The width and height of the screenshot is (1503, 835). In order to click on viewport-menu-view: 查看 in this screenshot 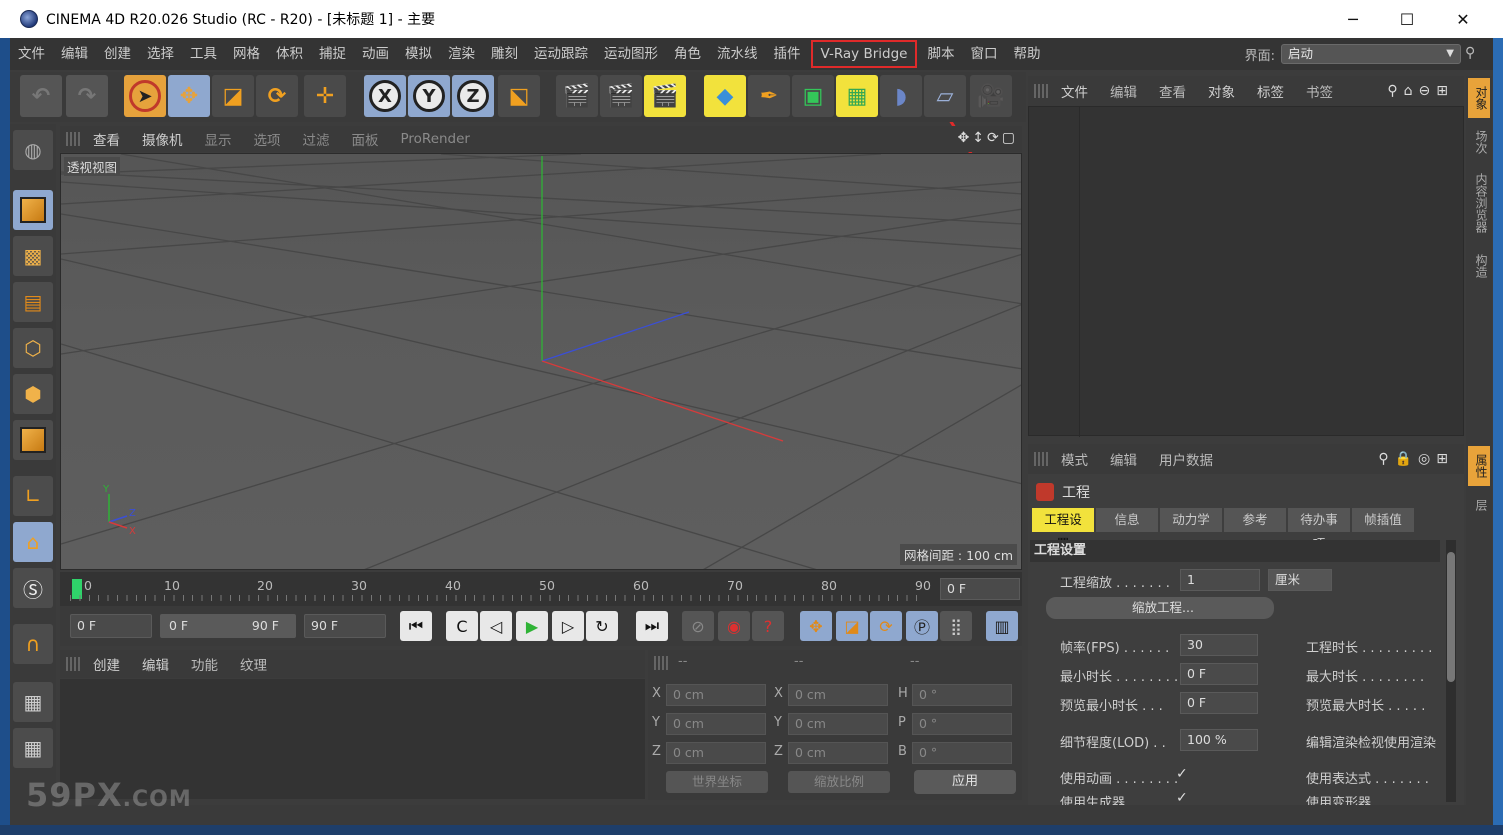, I will do `click(106, 139)`.